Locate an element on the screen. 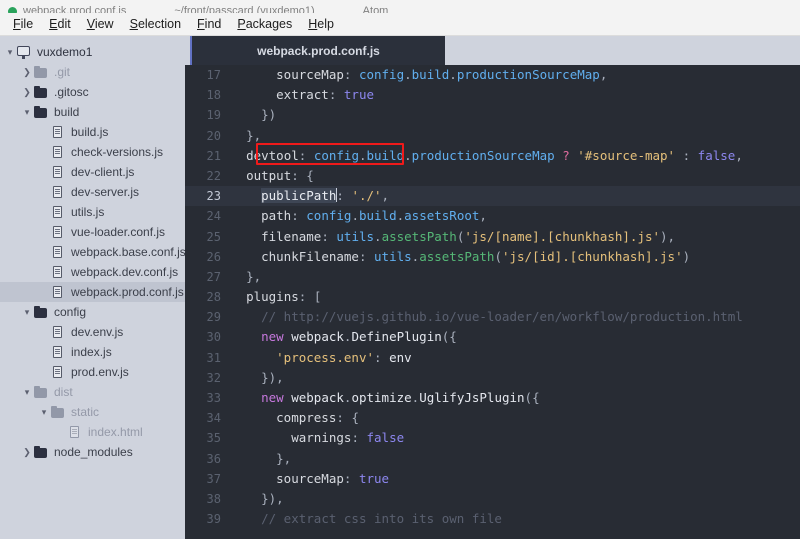 The width and height of the screenshot is (800, 539). code-token: // extract css into its own file is located at coordinates (381, 519).